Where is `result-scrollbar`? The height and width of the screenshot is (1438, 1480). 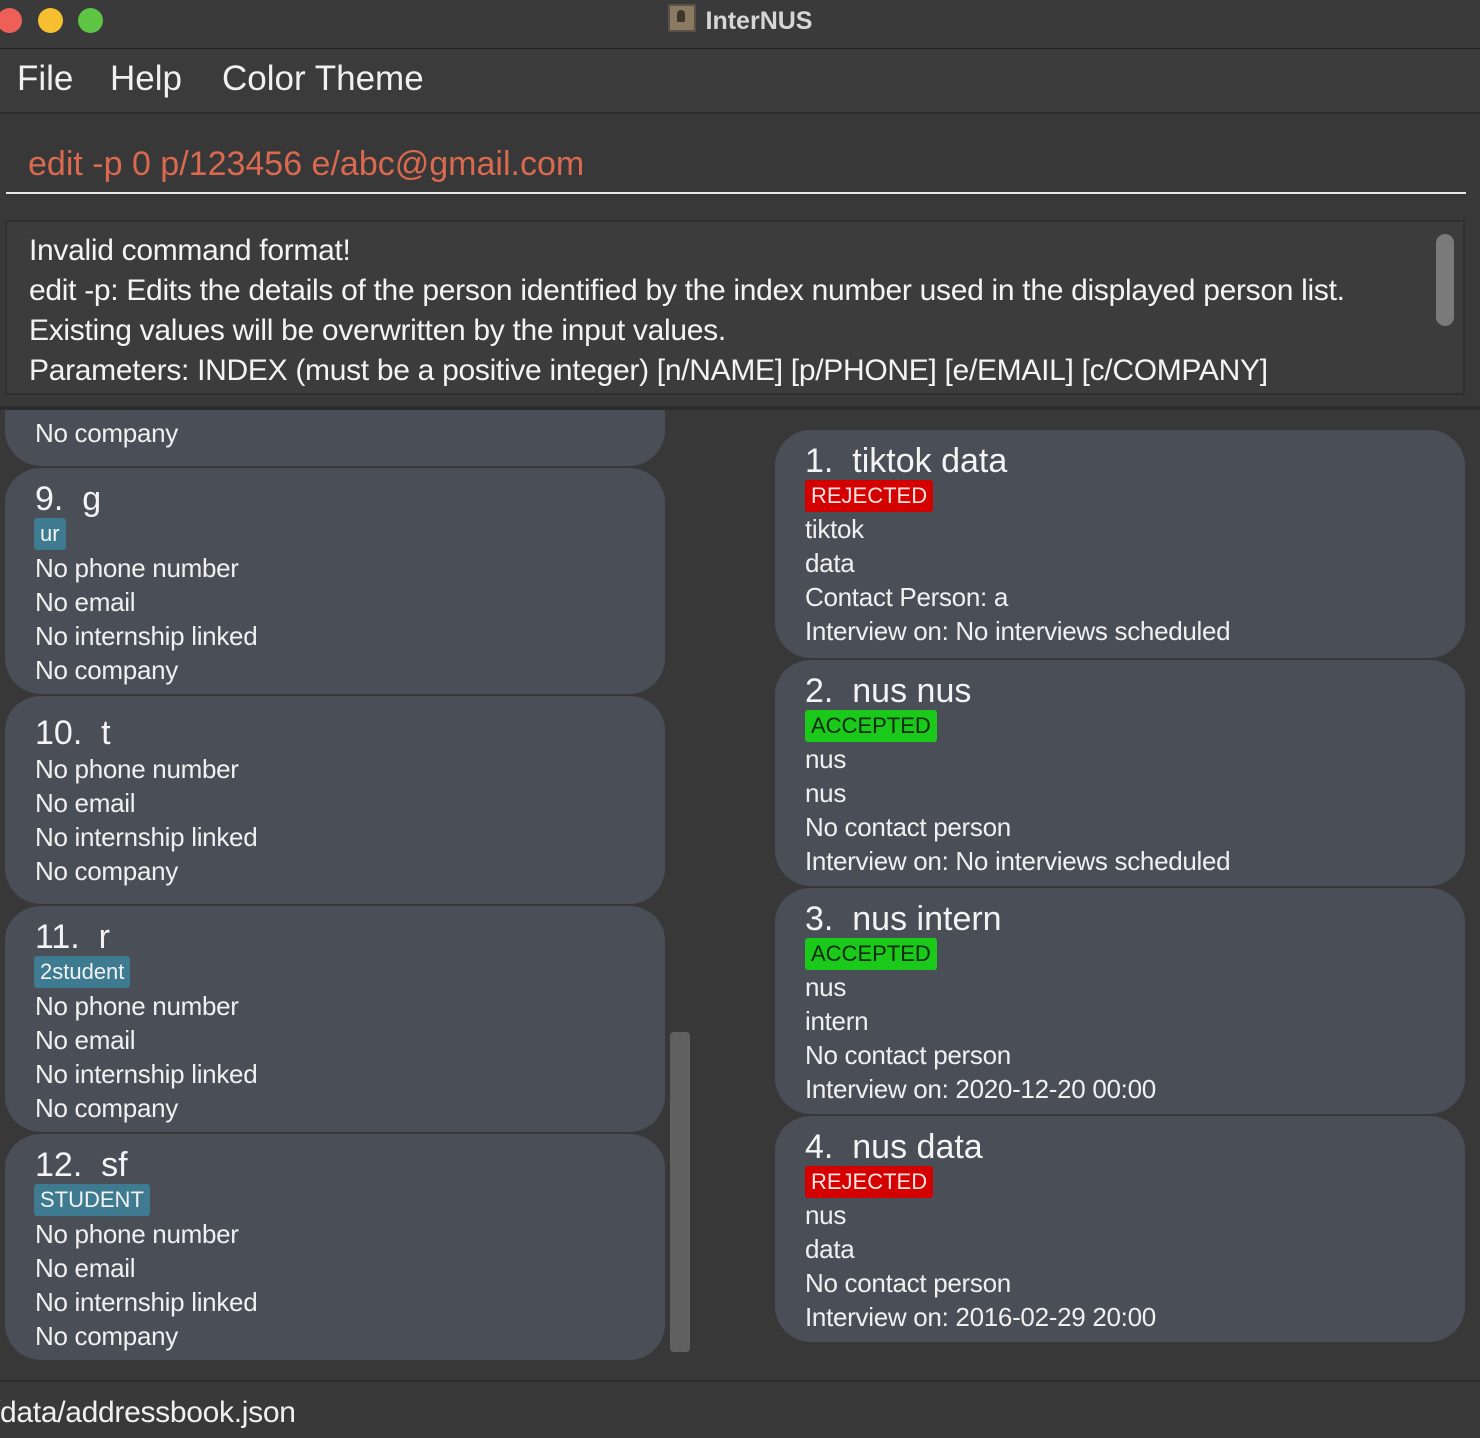 result-scrollbar is located at coordinates (1445, 280).